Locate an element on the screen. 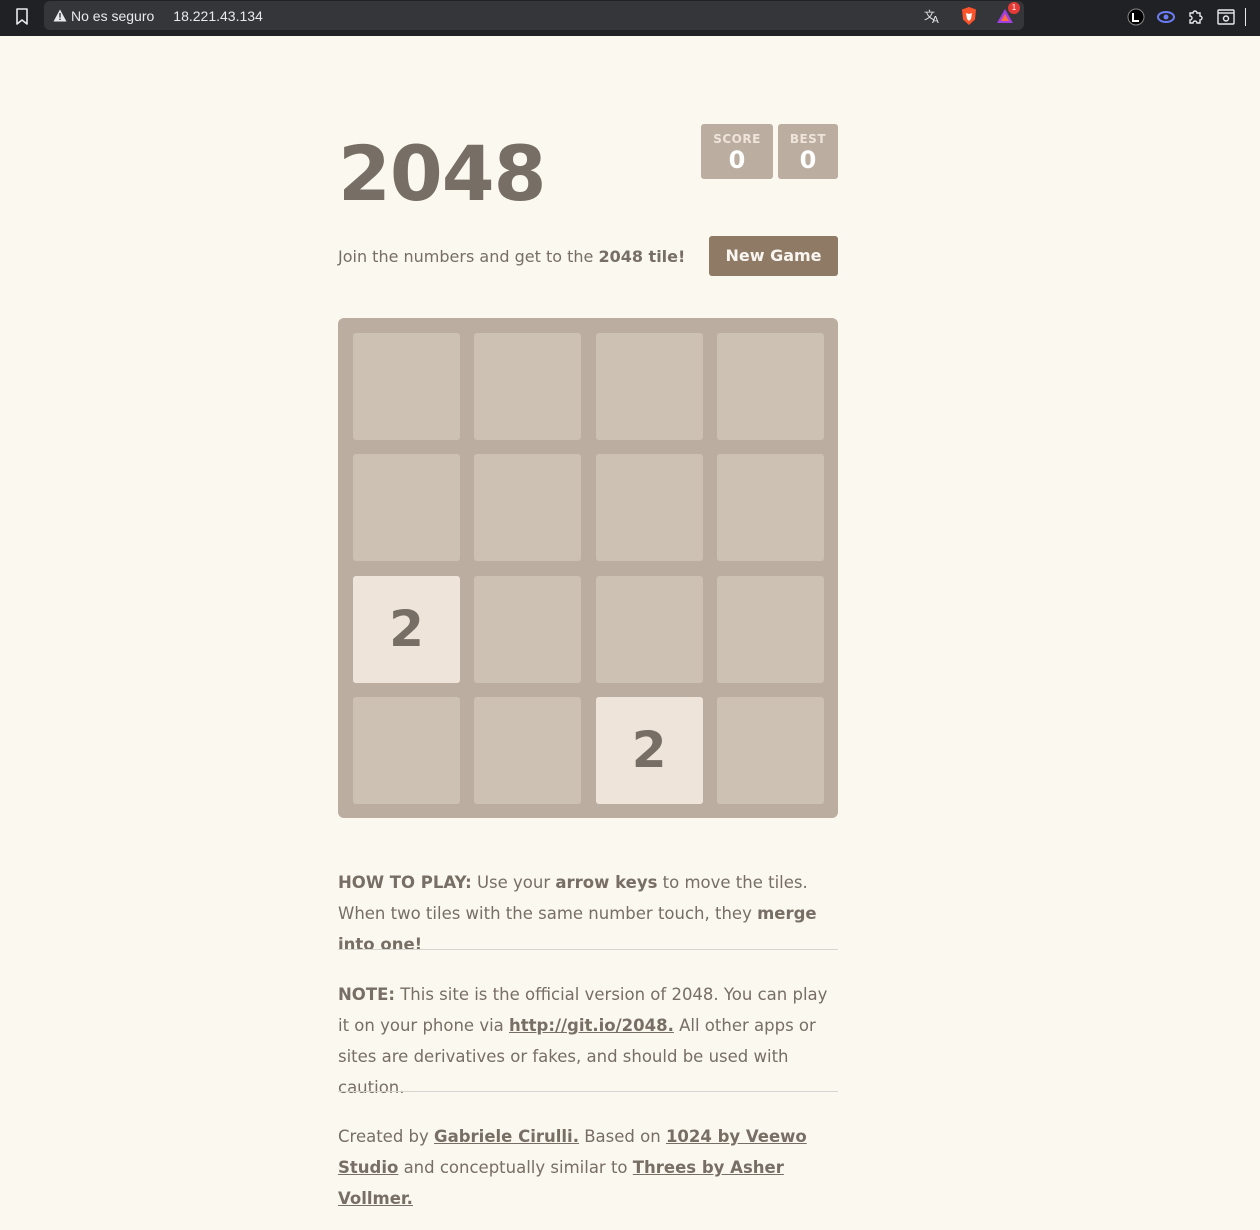 Image resolution: width=1260 pixels, height=1230 pixels. git-link: http://git.io/2048. is located at coordinates (591, 1025).